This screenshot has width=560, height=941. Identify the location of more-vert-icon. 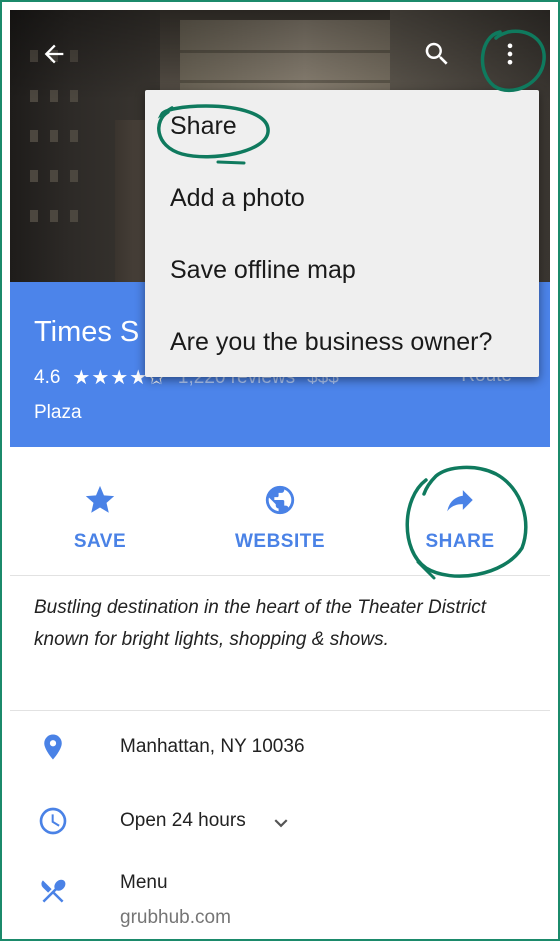
(510, 54).